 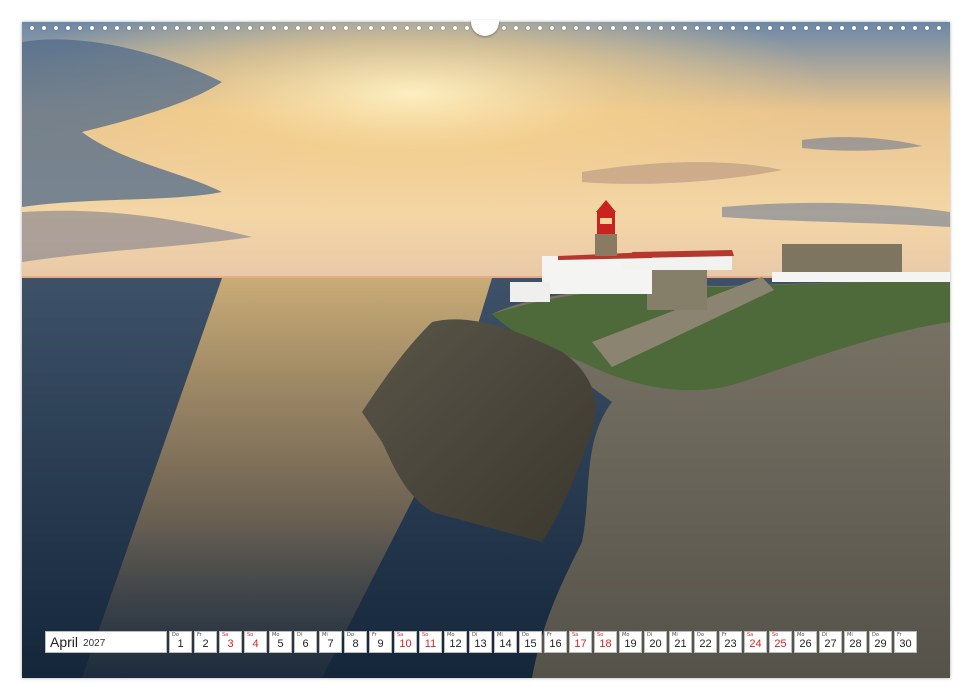 I want to click on day-cell: Mi 14, so click(x=505, y=642).